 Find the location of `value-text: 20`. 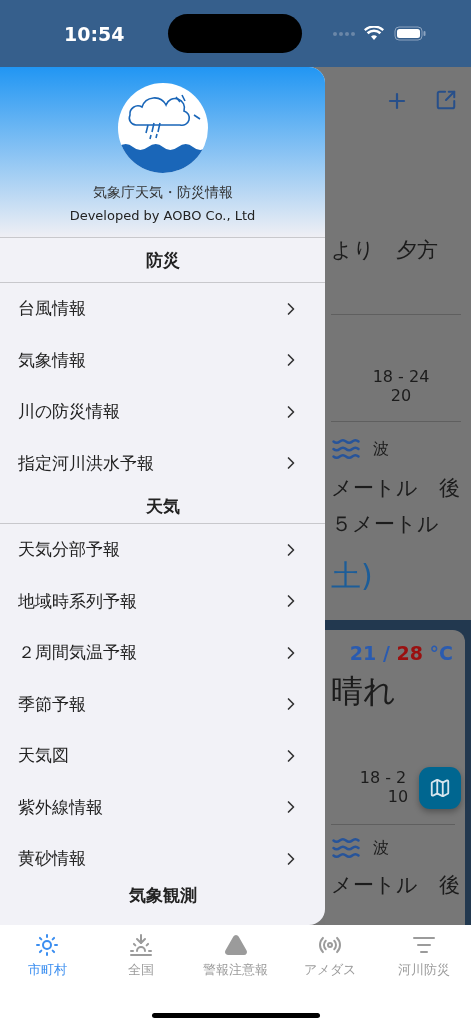

value-text: 20 is located at coordinates (401, 395).